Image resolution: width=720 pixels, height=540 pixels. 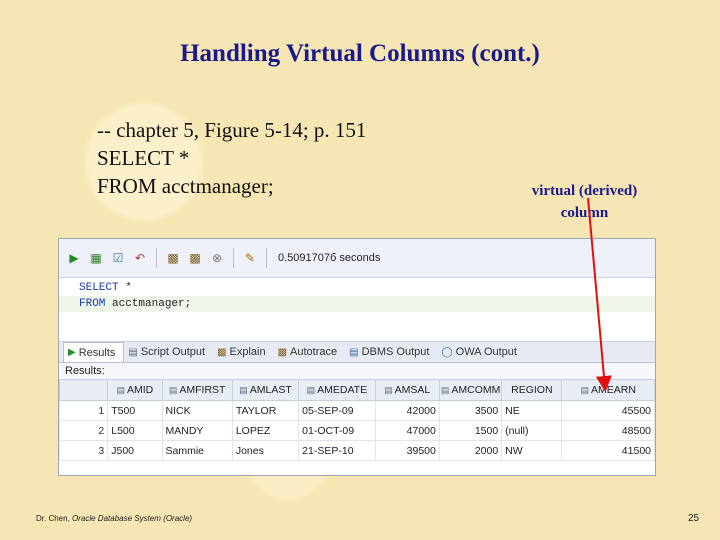 I want to click on editor-line-1: SELECT *, so click(x=357, y=288).